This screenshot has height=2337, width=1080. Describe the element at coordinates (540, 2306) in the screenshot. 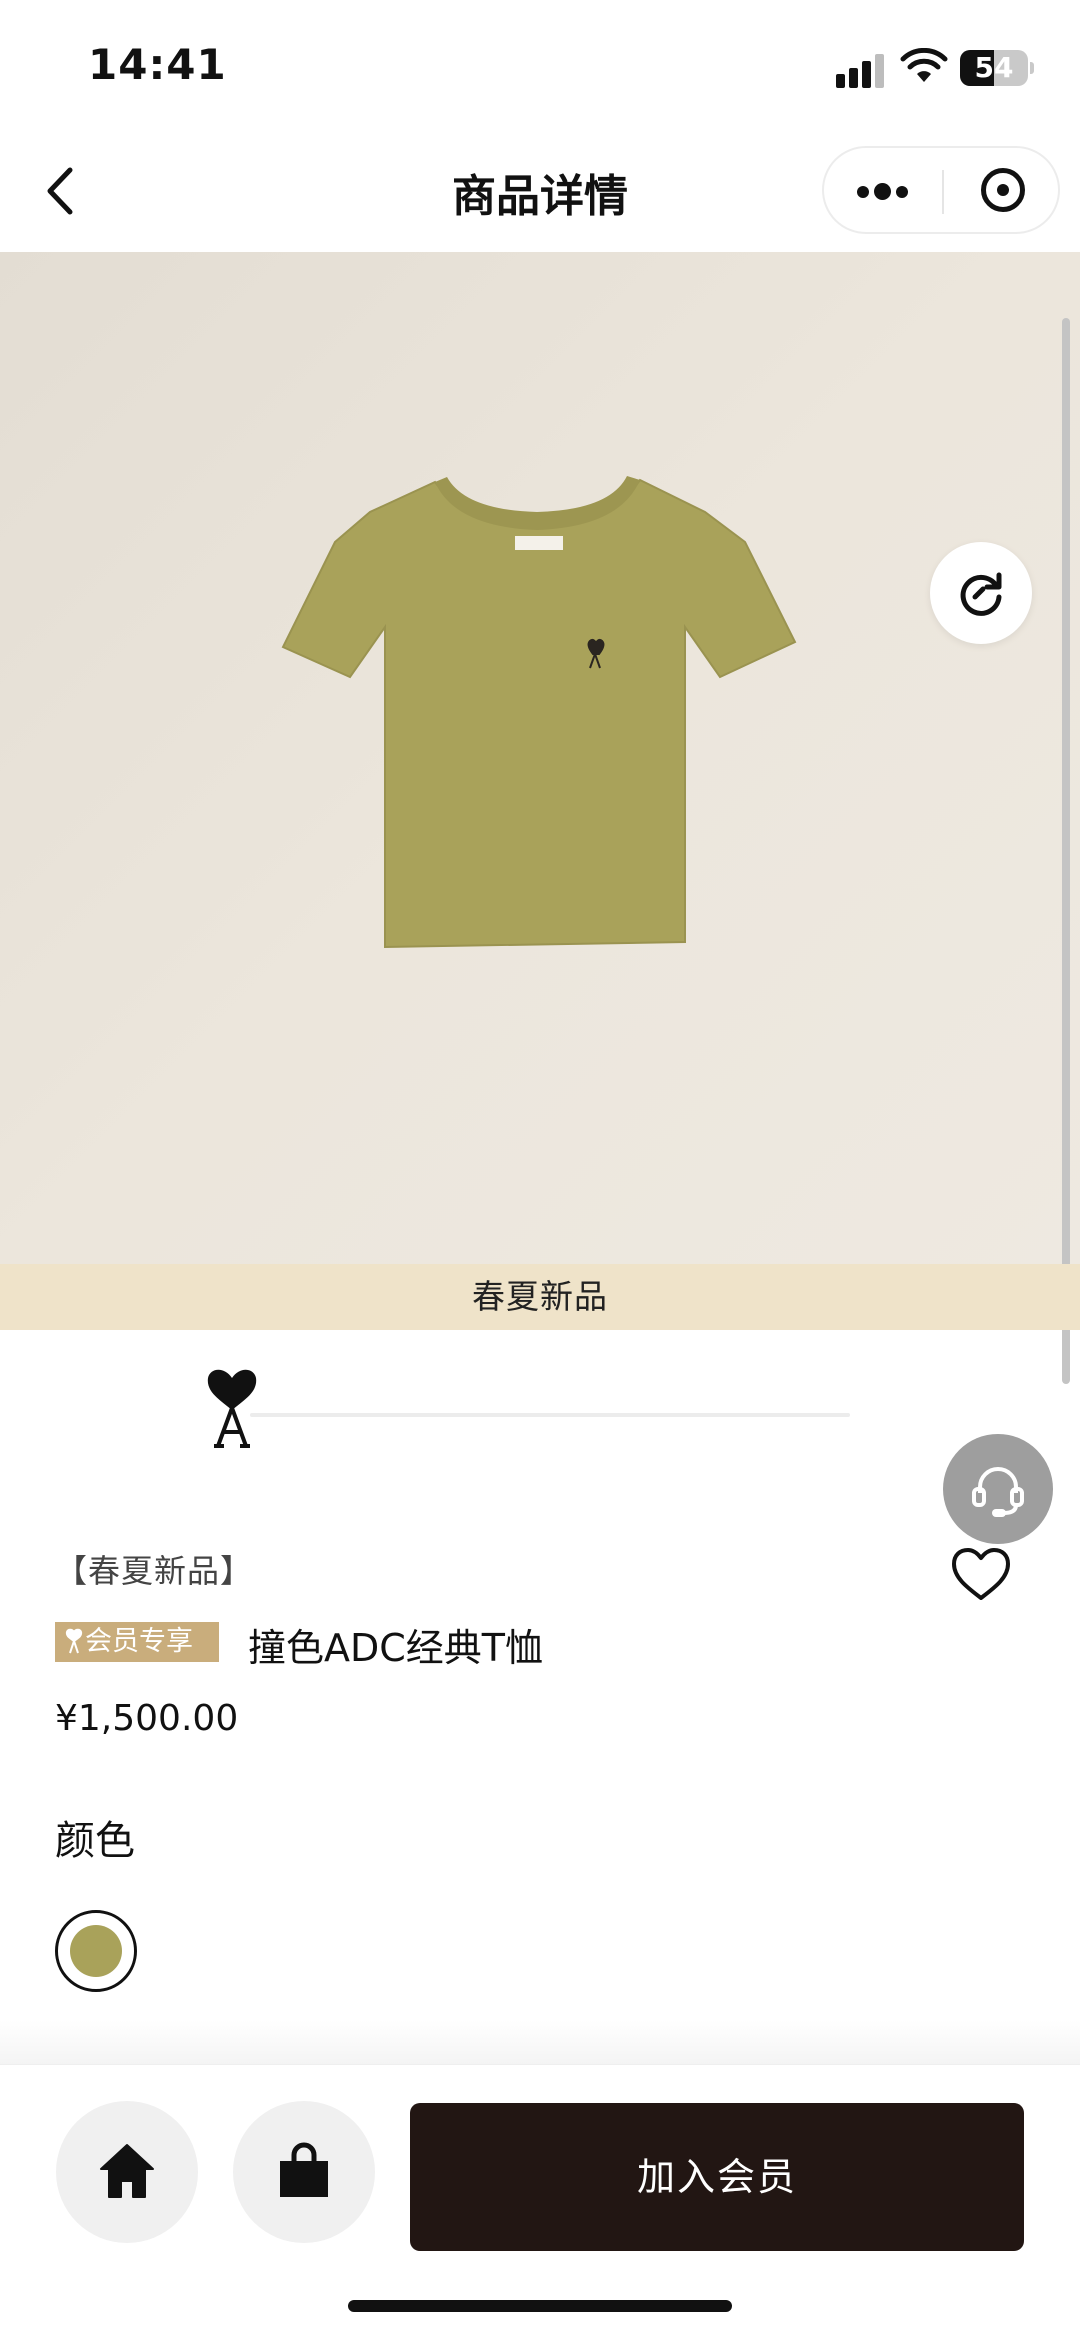

I see `home-indicator` at that location.